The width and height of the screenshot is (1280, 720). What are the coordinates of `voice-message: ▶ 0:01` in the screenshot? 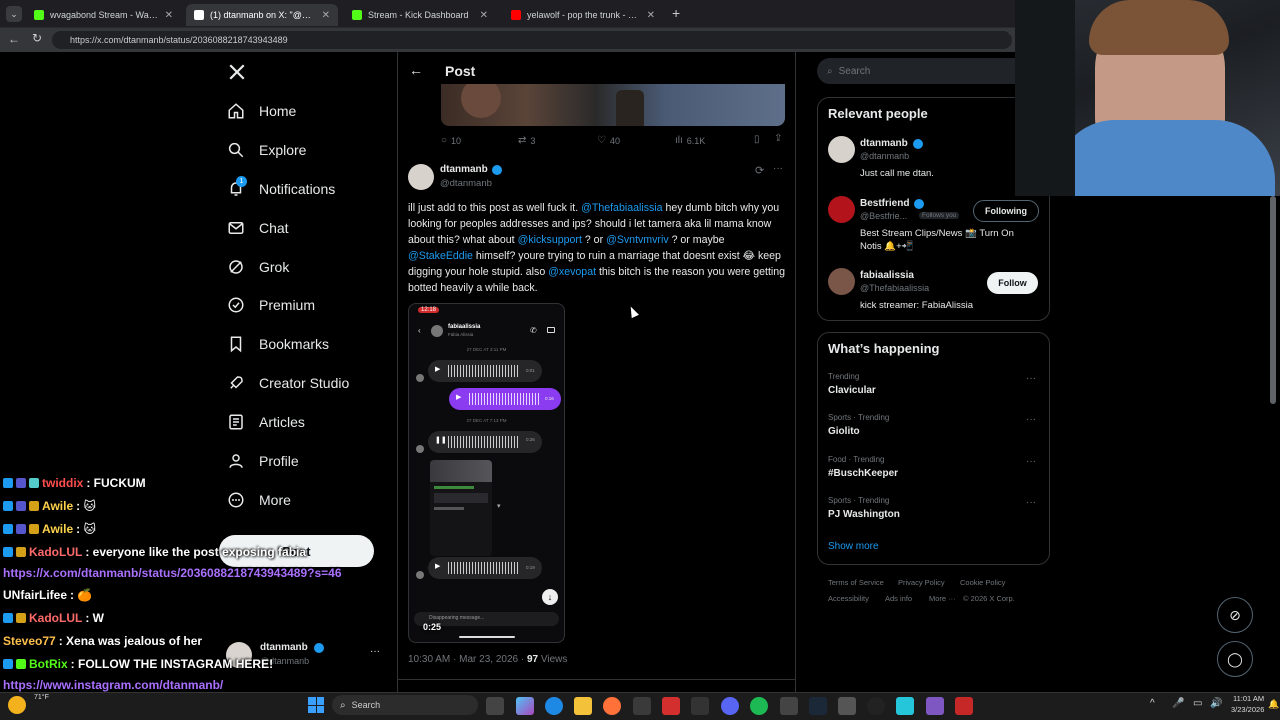 It's located at (485, 371).